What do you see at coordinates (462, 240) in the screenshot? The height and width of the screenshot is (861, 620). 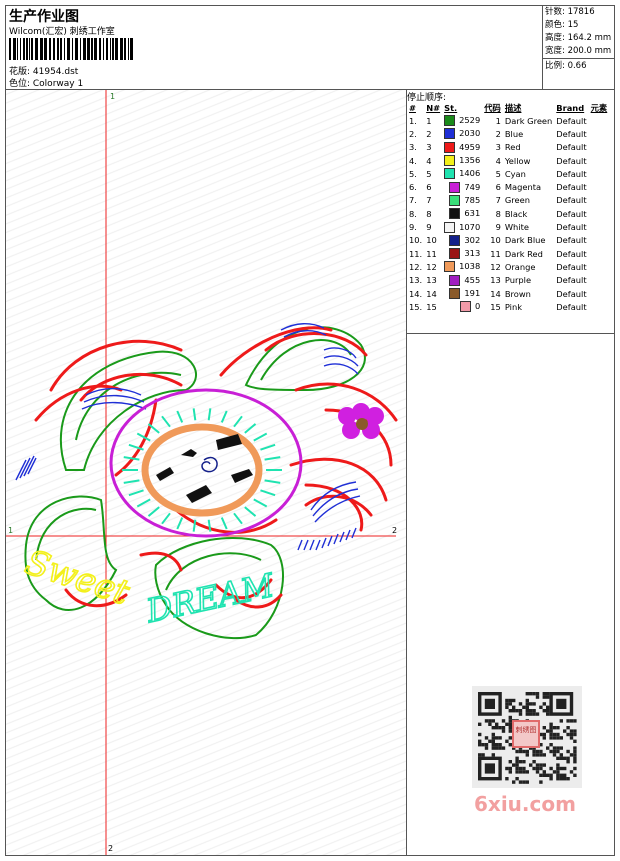 I see `row-stitches: 302` at bounding box center [462, 240].